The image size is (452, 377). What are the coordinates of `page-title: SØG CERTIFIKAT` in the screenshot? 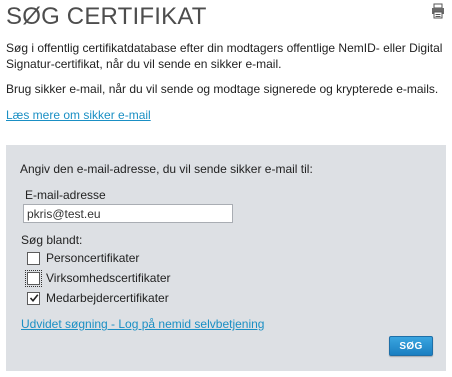 It's located at (106, 16).